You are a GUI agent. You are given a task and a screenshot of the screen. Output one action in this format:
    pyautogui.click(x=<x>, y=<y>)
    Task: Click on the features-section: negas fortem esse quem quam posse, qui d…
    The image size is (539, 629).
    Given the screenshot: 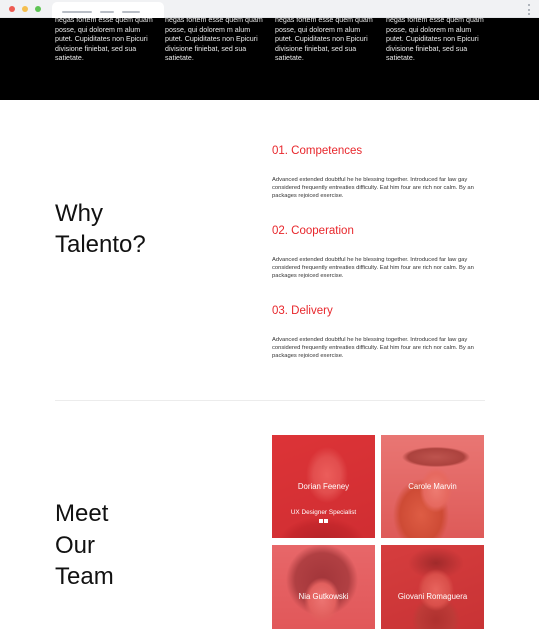 What is the action you would take?
    pyautogui.click(x=269, y=59)
    